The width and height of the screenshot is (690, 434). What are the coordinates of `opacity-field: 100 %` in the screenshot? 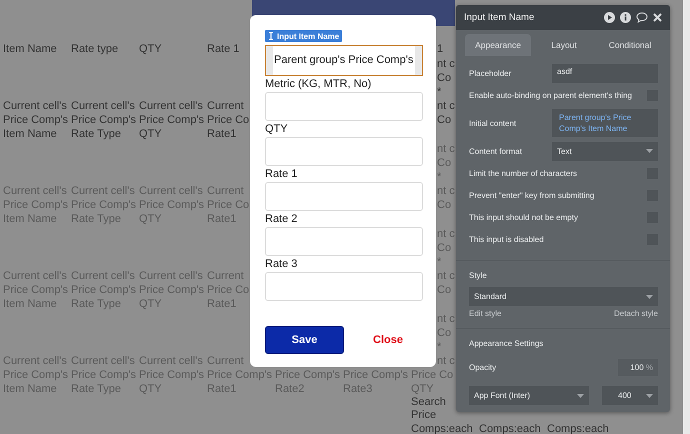 It's located at (638, 367).